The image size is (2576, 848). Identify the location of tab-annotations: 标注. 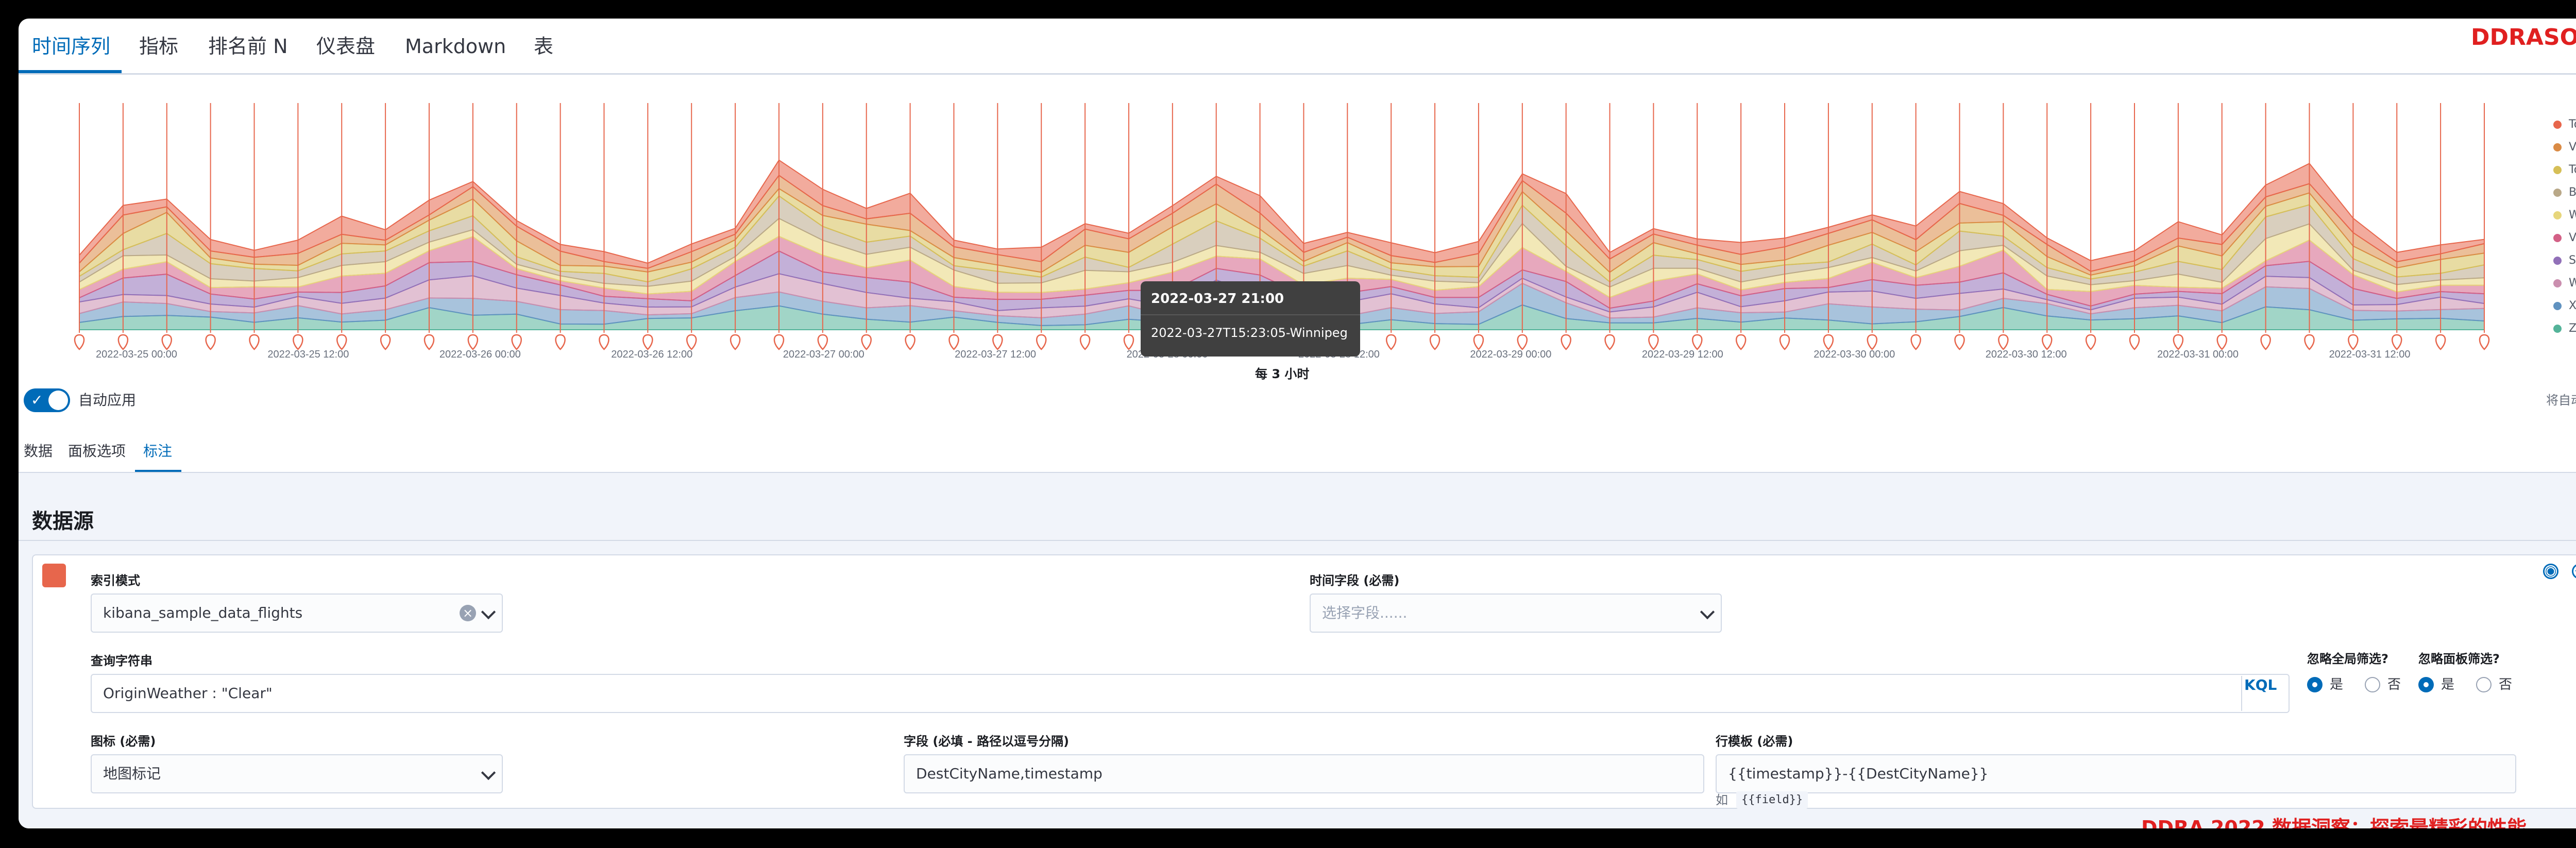
(157, 451).